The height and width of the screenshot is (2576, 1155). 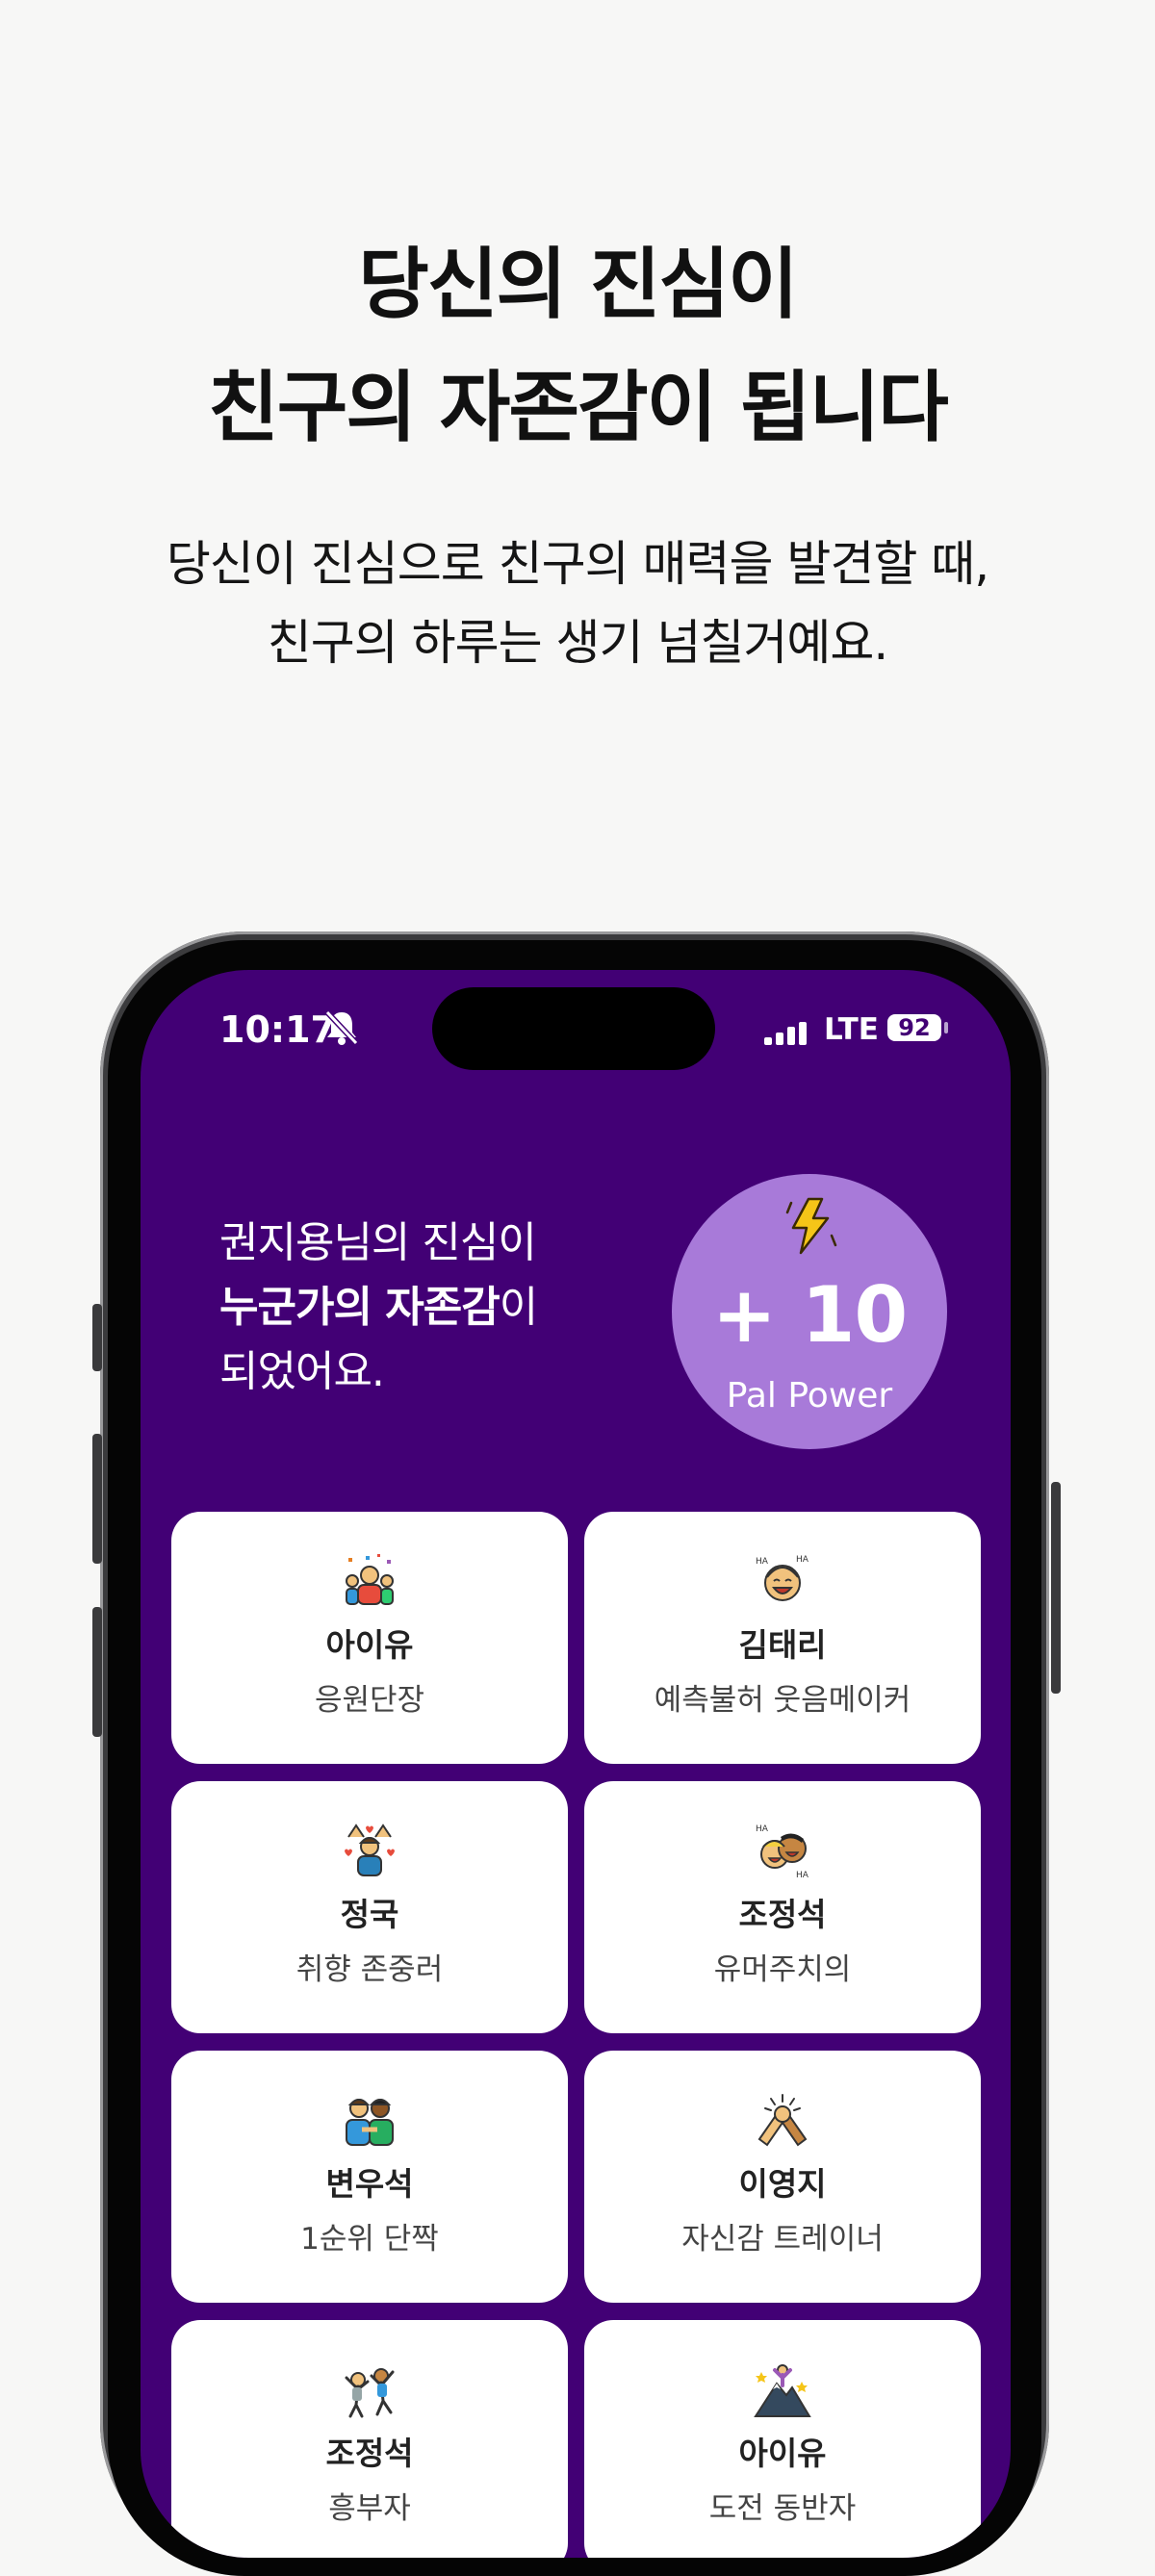 What do you see at coordinates (277, 1029) in the screenshot?
I see `status-time: 10:17` at bounding box center [277, 1029].